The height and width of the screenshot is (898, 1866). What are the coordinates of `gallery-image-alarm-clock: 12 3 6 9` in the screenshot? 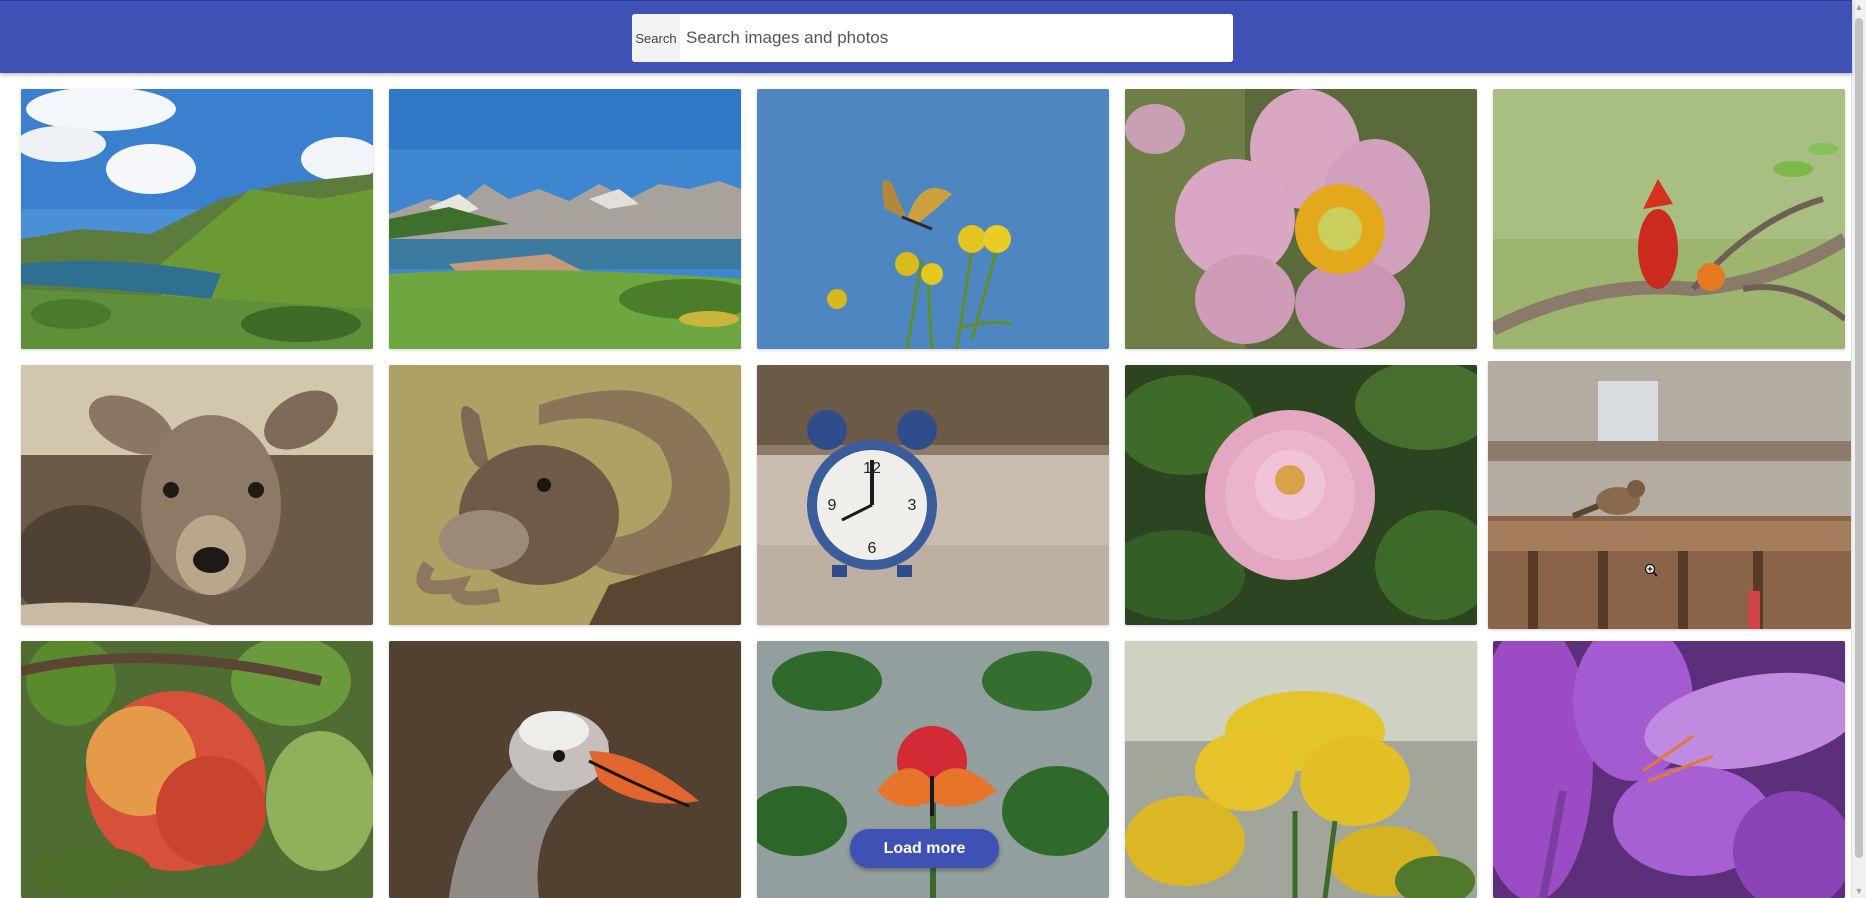 It's located at (933, 495).